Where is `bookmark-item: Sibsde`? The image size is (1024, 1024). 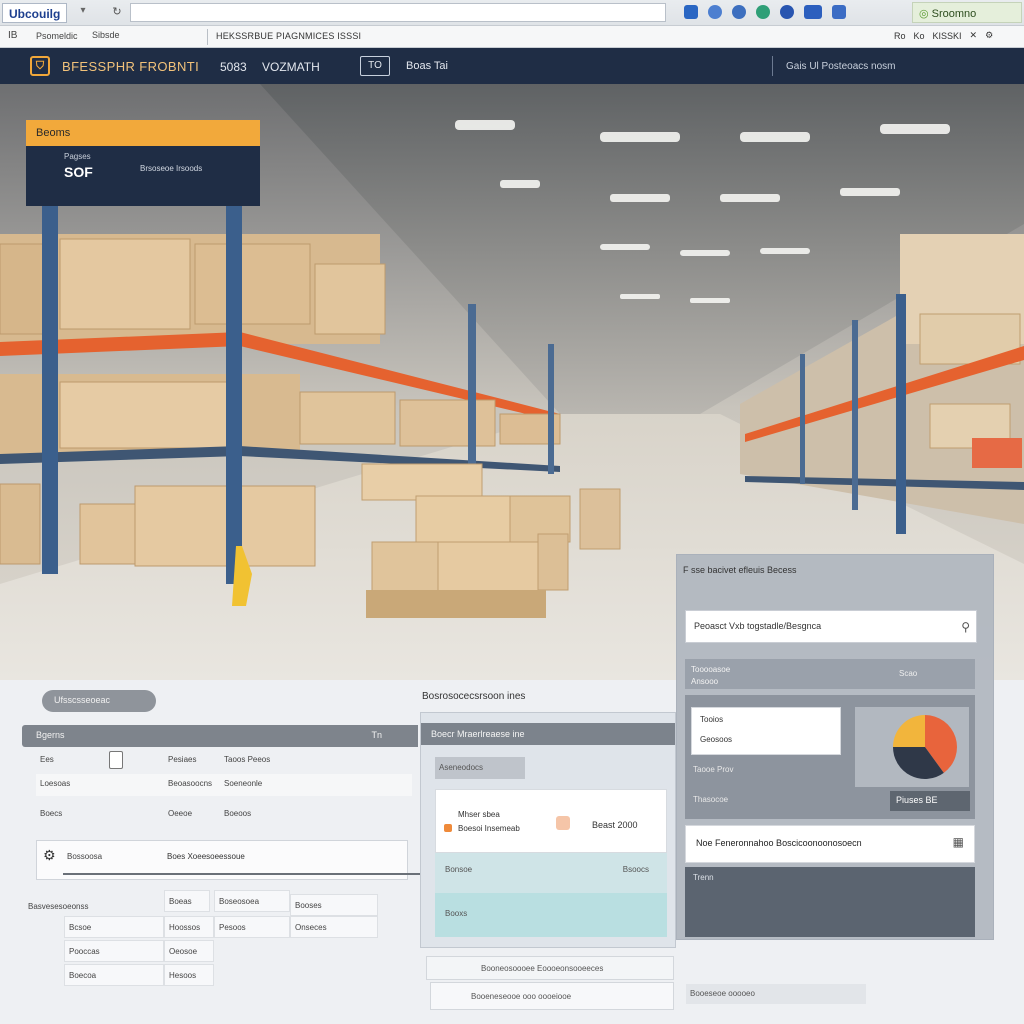
bookmark-item: Sibsde is located at coordinates (106, 35).